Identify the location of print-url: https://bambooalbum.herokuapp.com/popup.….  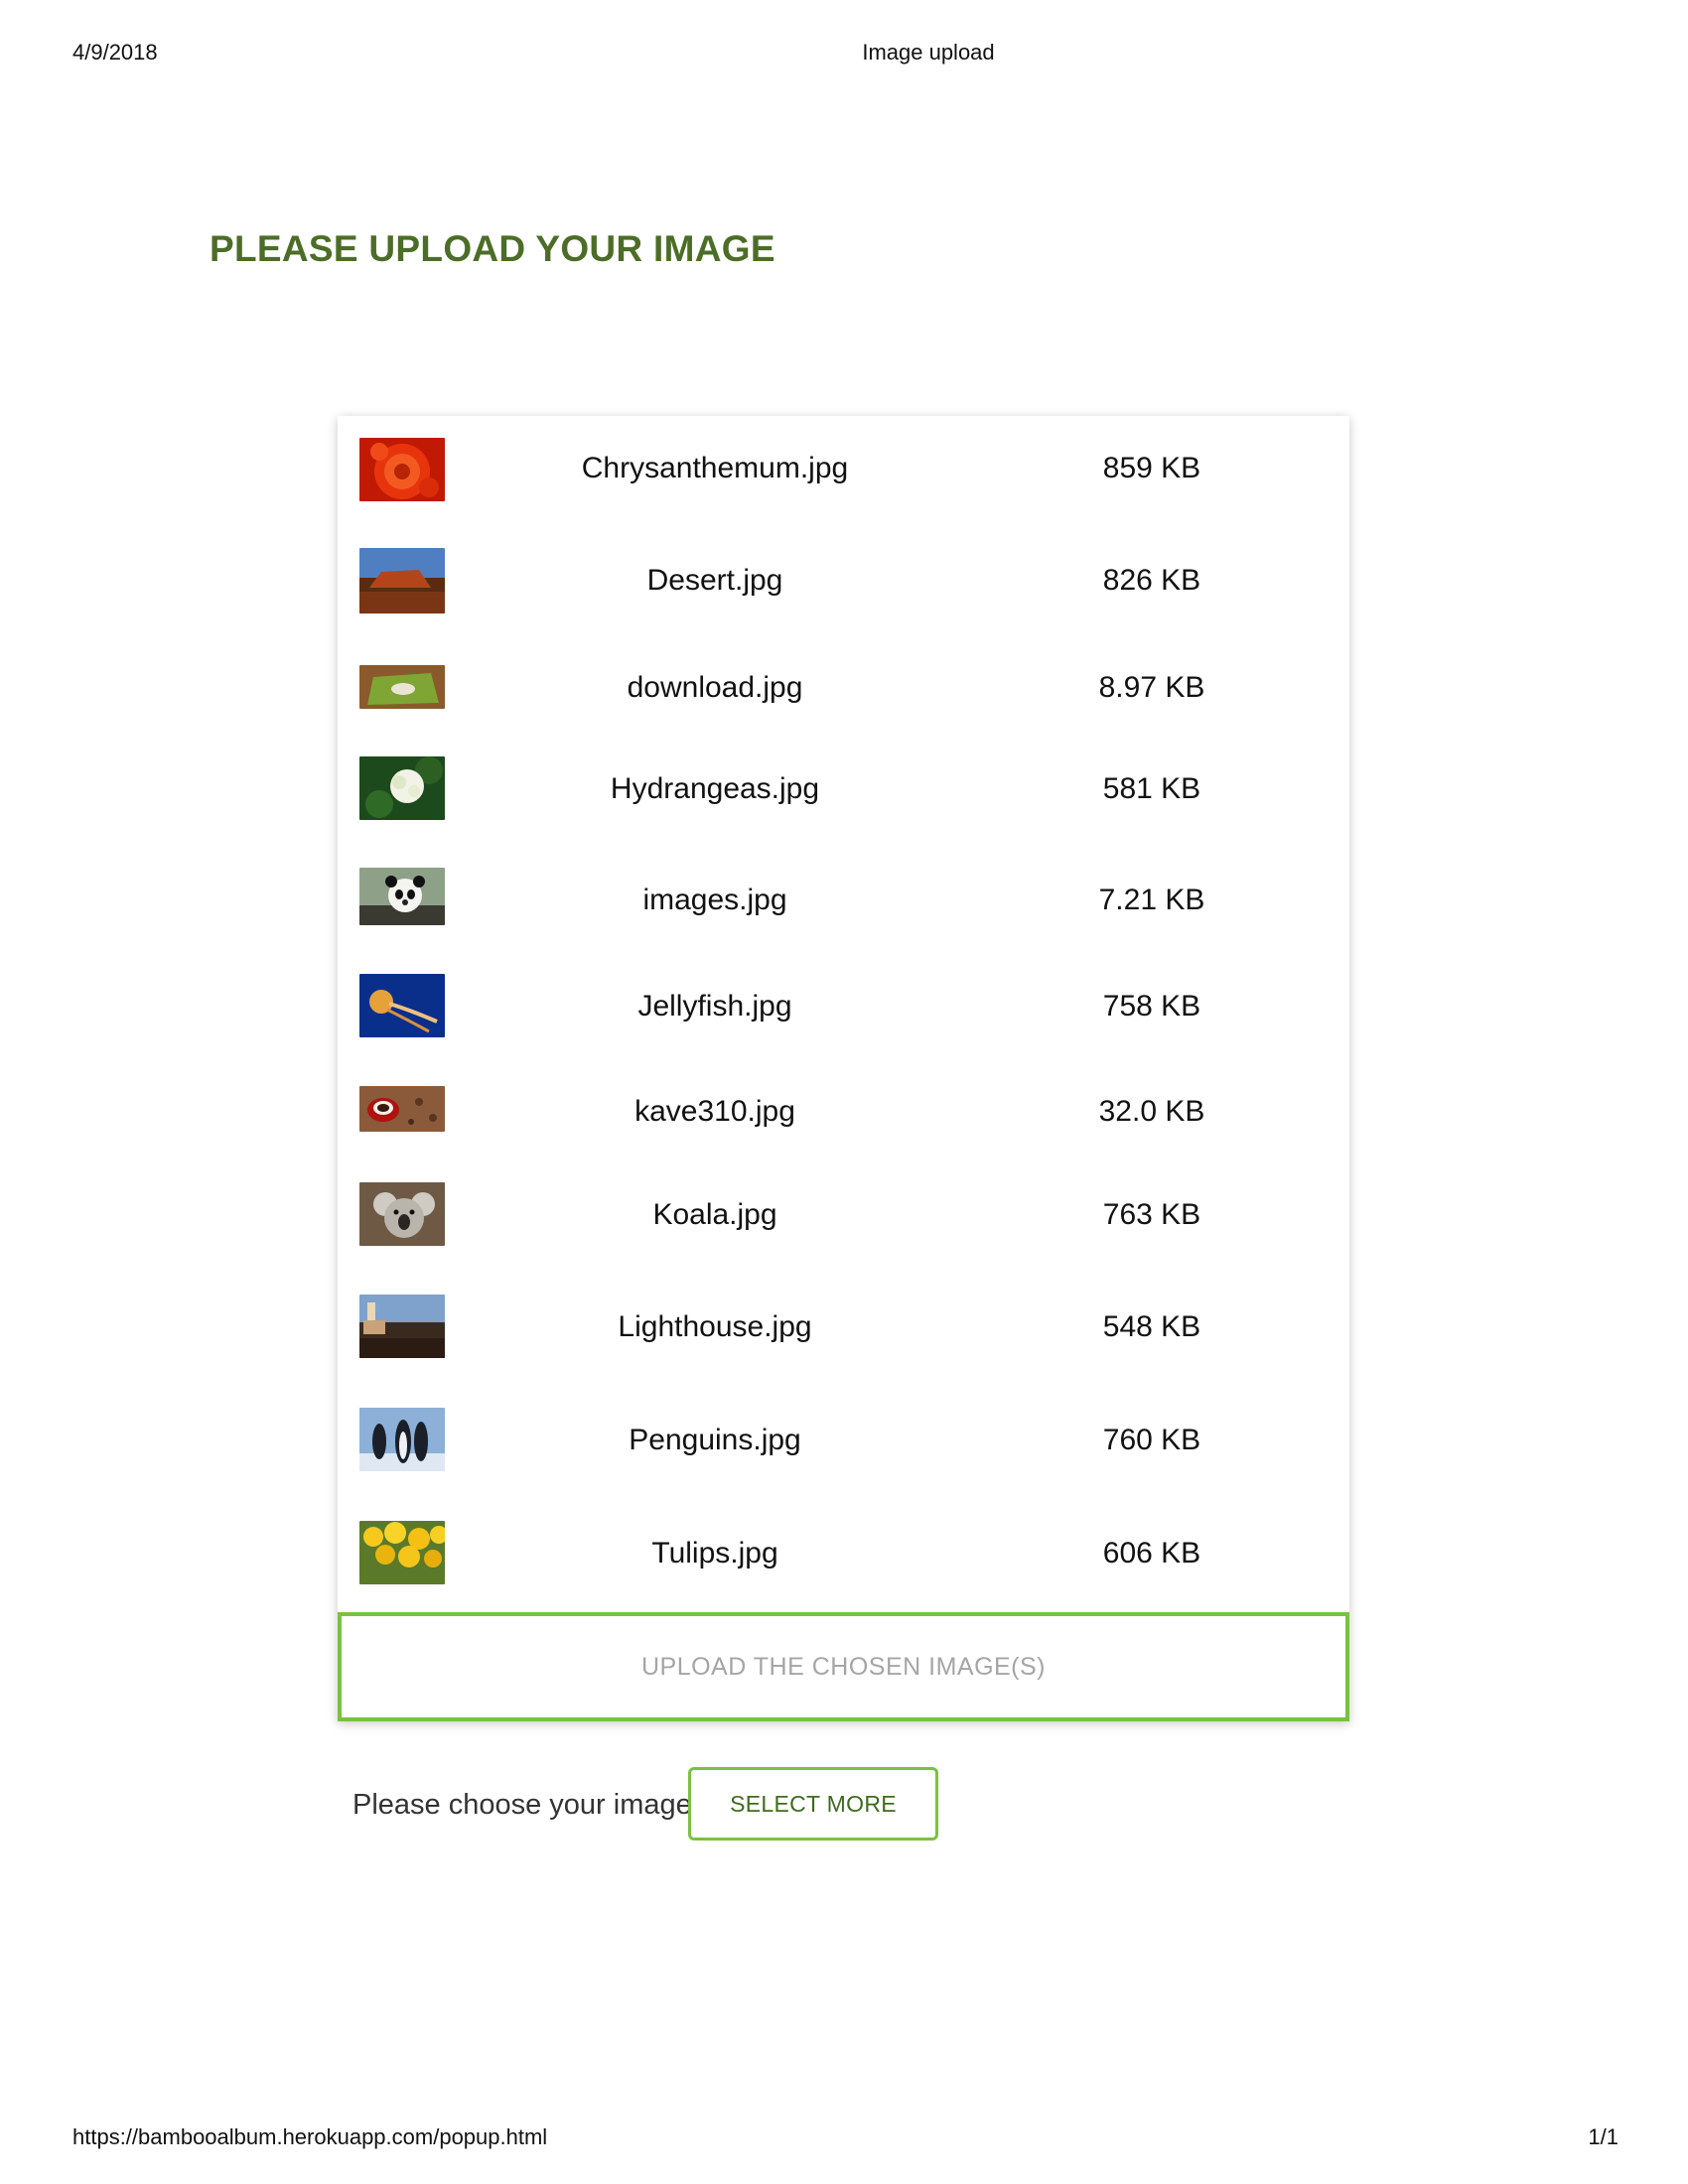
(310, 2136).